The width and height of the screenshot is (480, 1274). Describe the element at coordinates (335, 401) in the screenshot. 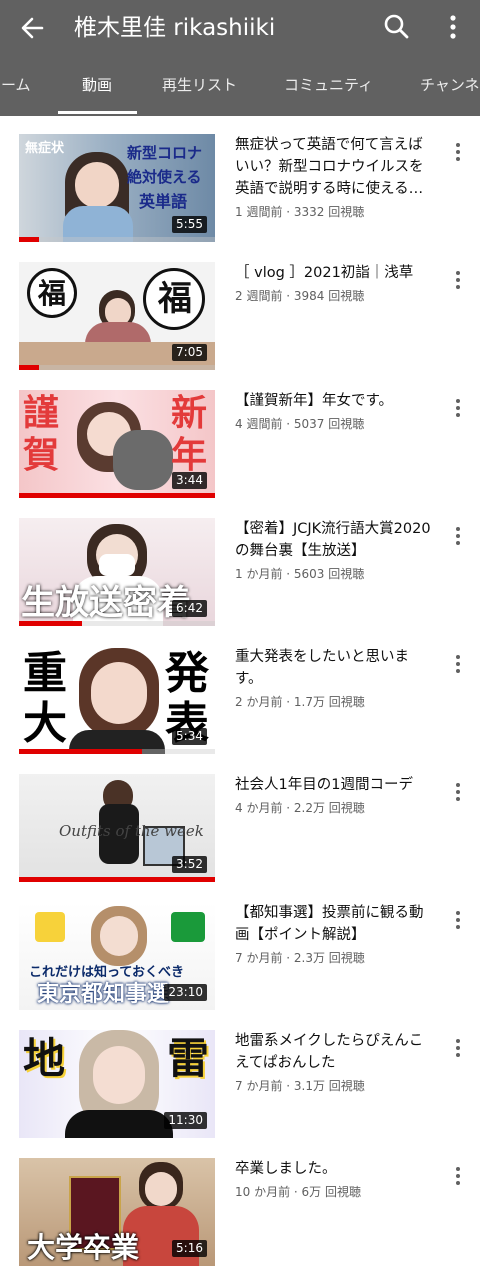

I see `video-title: 【謹賀新年】年女です。` at that location.